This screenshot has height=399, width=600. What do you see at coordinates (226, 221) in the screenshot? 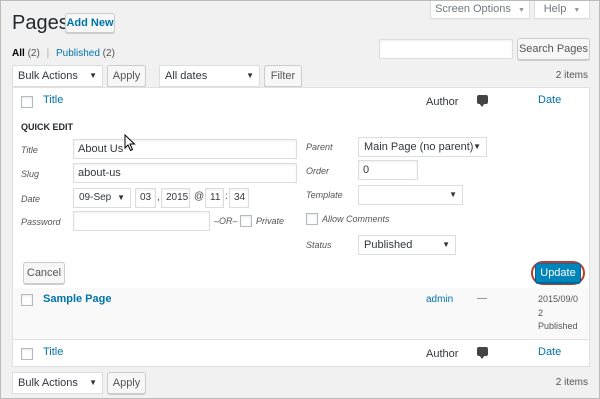
I see `or-label: –OR–` at bounding box center [226, 221].